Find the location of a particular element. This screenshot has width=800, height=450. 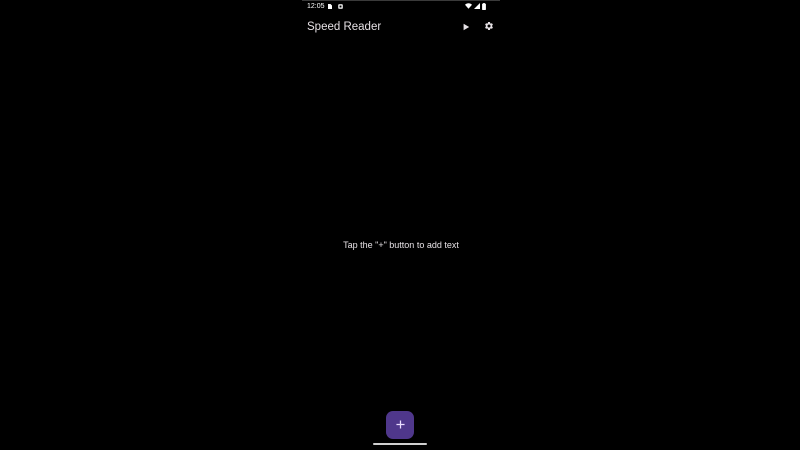

play-icon is located at coordinates (466, 27).